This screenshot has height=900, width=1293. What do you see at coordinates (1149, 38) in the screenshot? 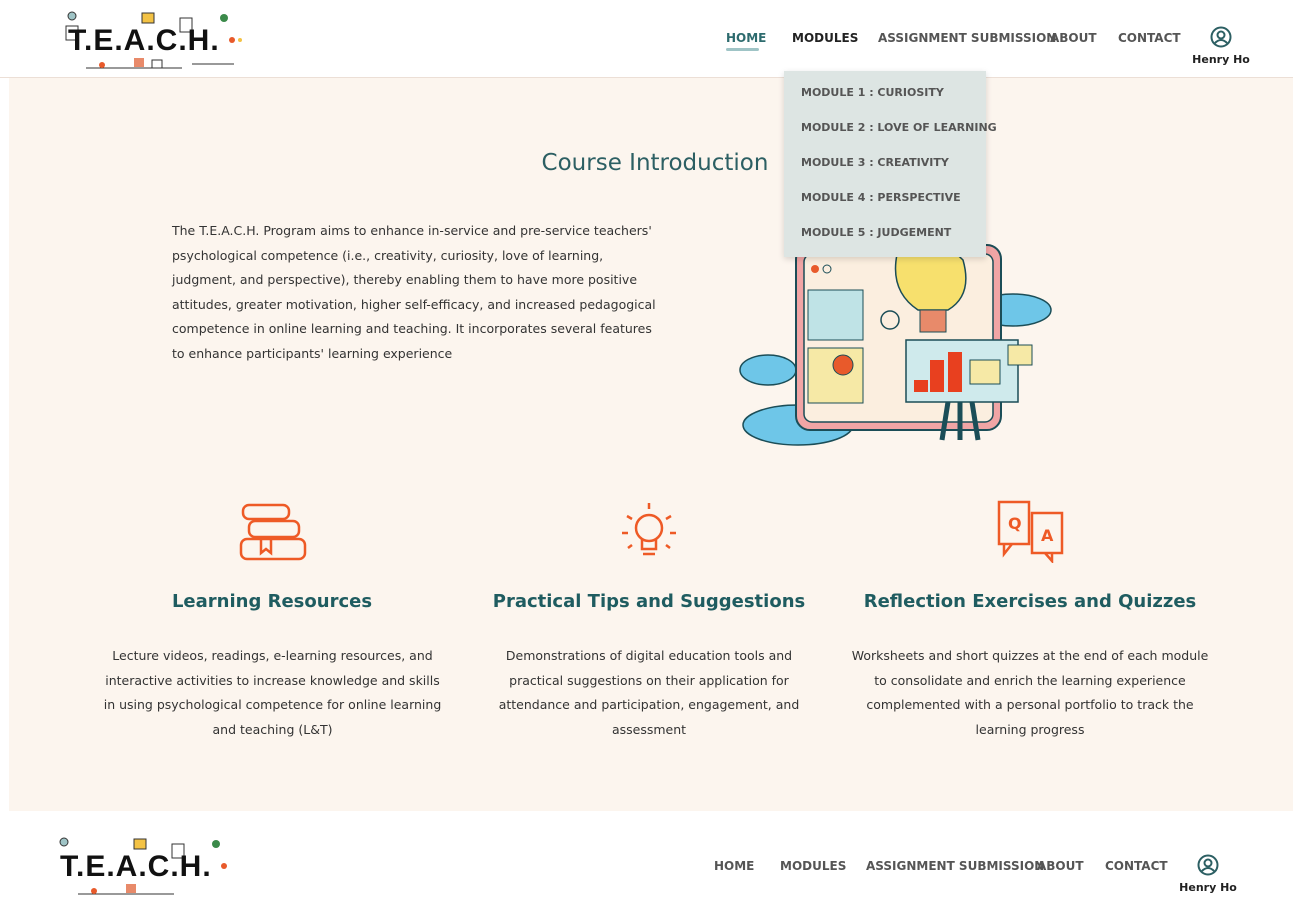
I see `nav-contact: CONTACT` at bounding box center [1149, 38].